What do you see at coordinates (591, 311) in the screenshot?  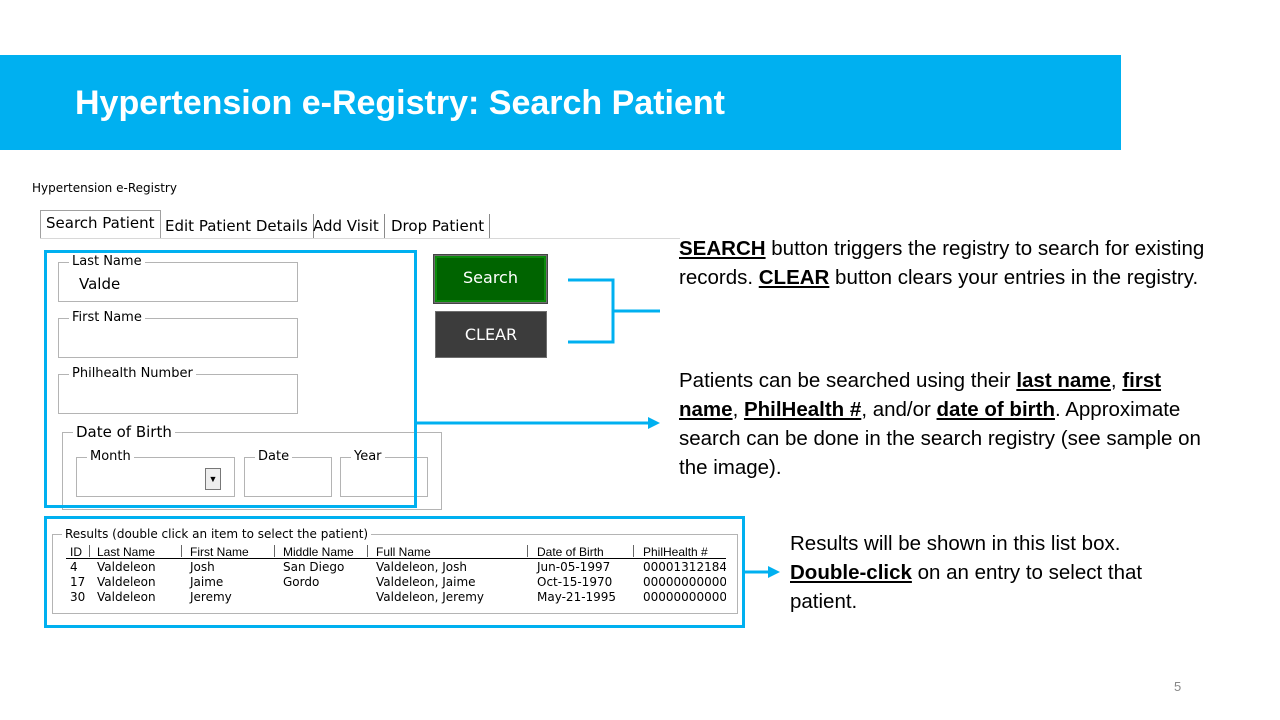 I see `button-bracket` at bounding box center [591, 311].